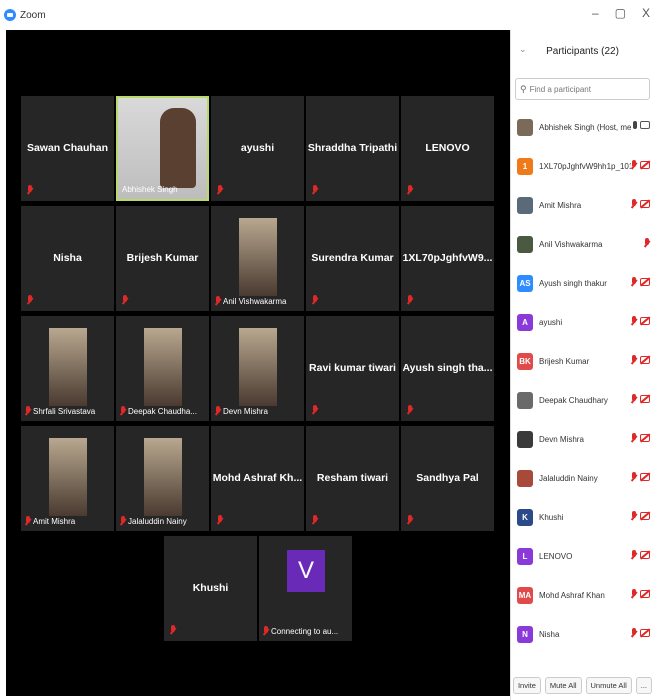  I want to click on maximize-button: ▢, so click(620, 13).